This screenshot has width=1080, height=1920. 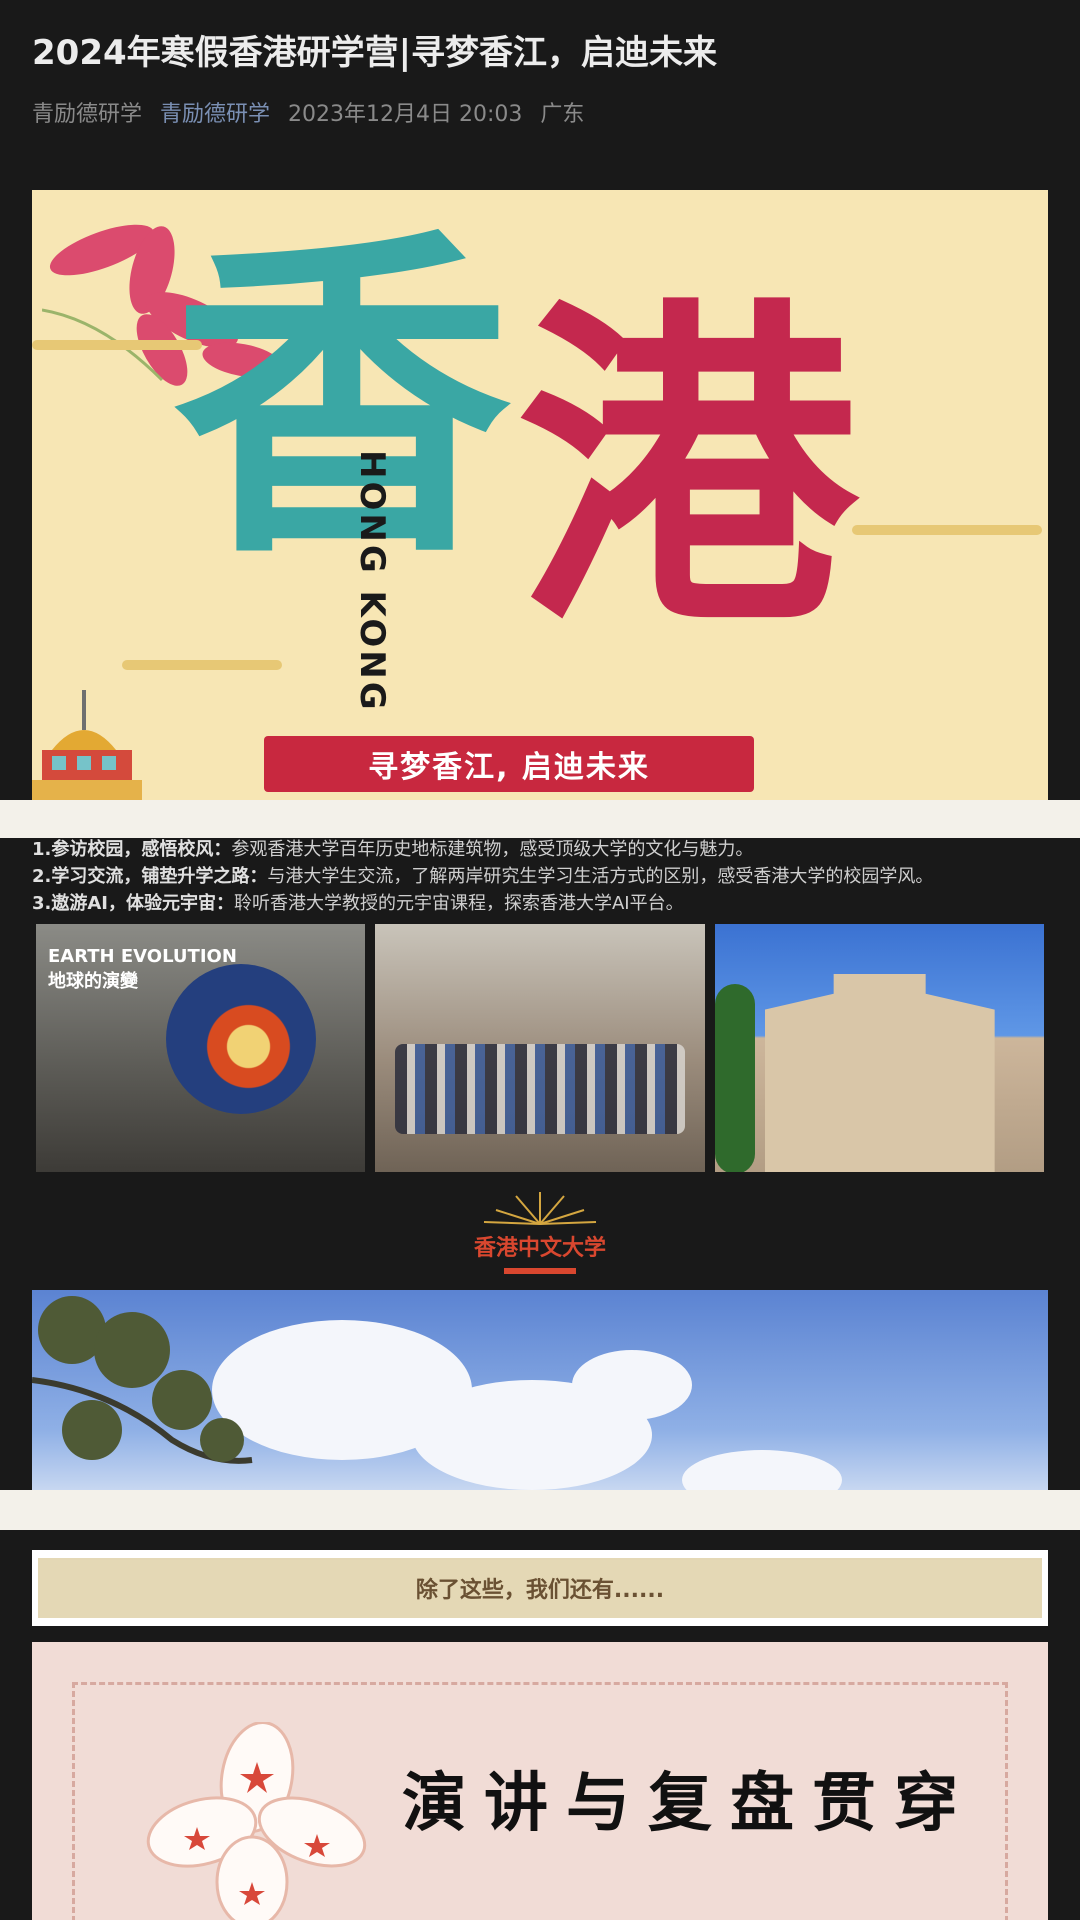 I want to click on section-title: 香港中文大学, so click(x=539, y=1248).